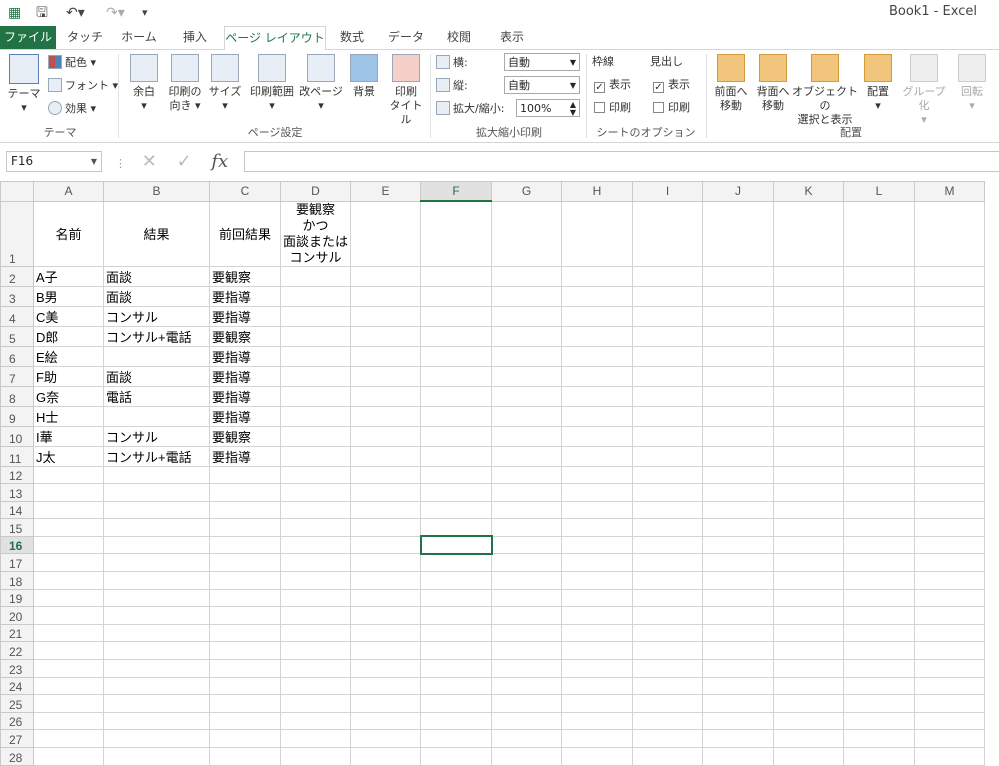  What do you see at coordinates (879, 191) in the screenshot?
I see `column-header: L` at bounding box center [879, 191].